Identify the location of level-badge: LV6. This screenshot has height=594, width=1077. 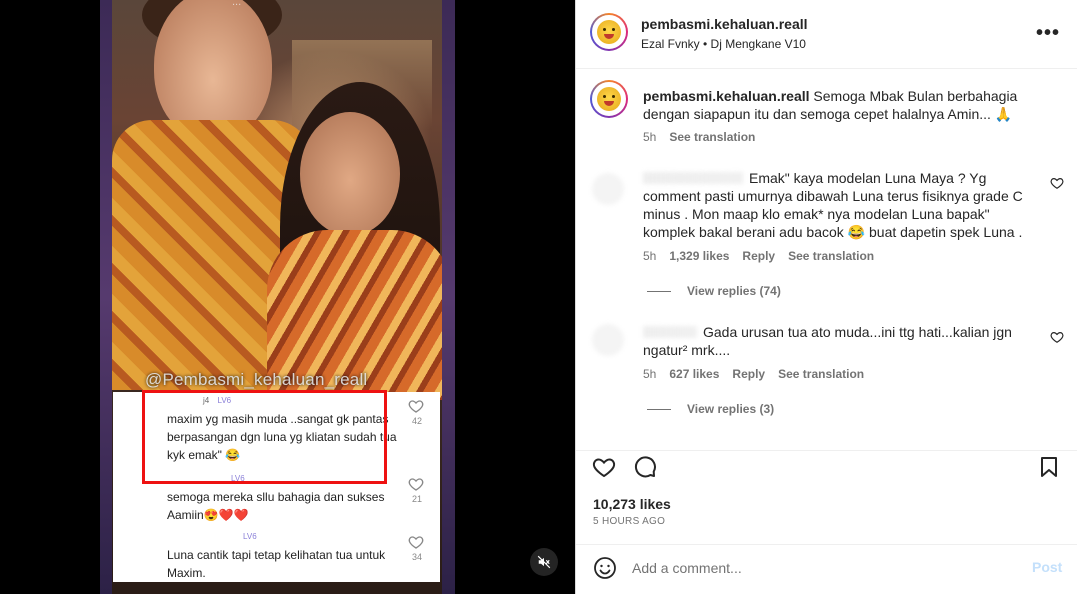
(250, 536).